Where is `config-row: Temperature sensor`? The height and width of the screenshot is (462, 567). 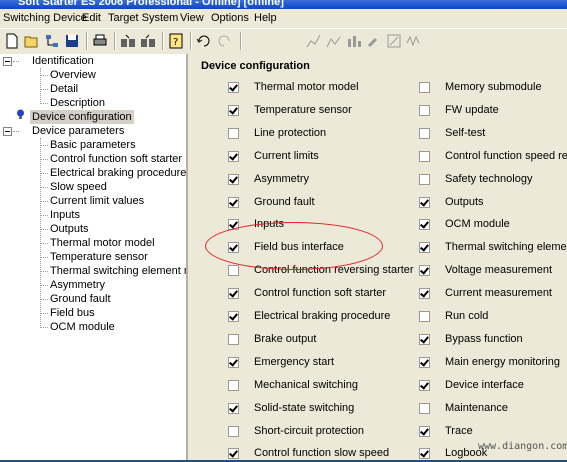
config-row: Temperature sensor is located at coordinates (320, 111).